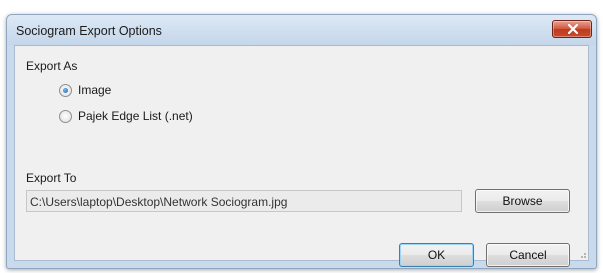 This screenshot has height=273, width=603. Describe the element at coordinates (135, 116) in the screenshot. I see `radio-pajek-label: Pajek Edge List (.net)` at that location.